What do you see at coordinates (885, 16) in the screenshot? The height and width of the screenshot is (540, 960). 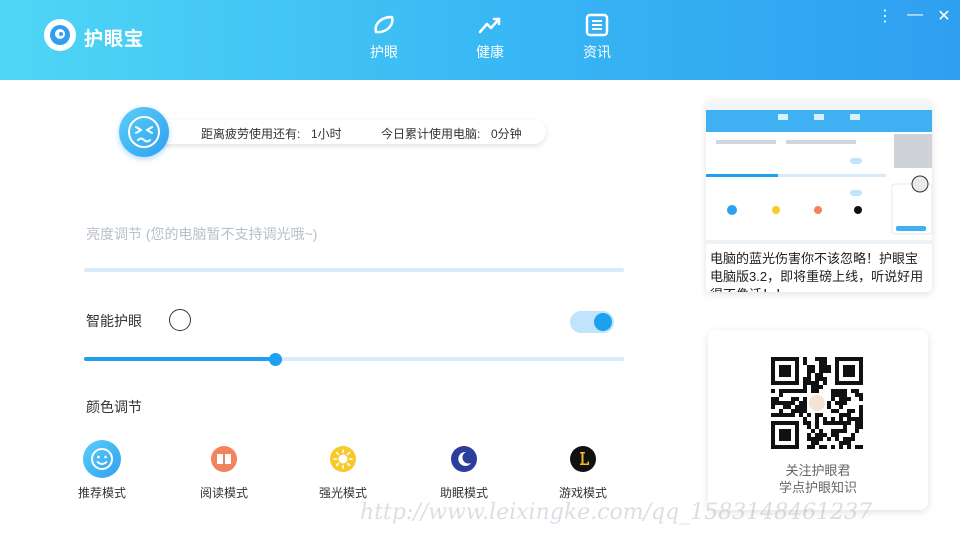 I see `menu-button: ⋮` at bounding box center [885, 16].